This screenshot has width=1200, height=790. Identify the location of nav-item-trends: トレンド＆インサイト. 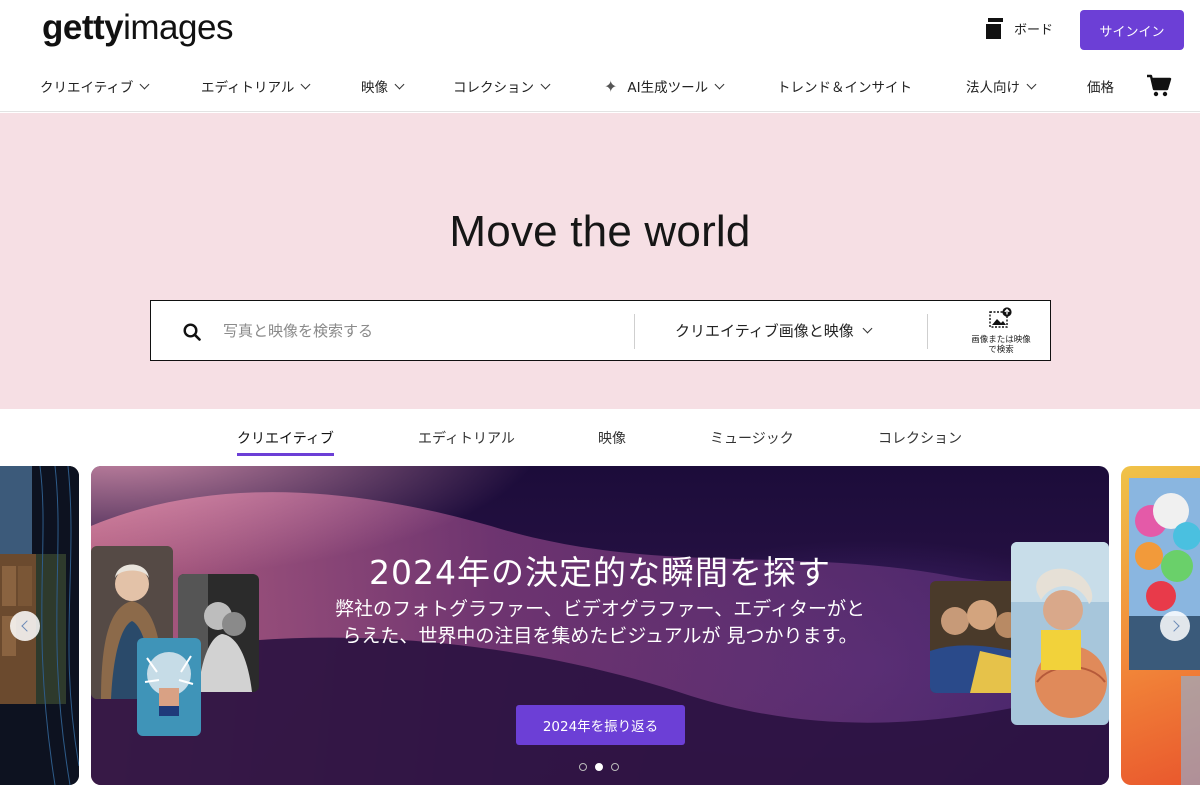
(844, 86).